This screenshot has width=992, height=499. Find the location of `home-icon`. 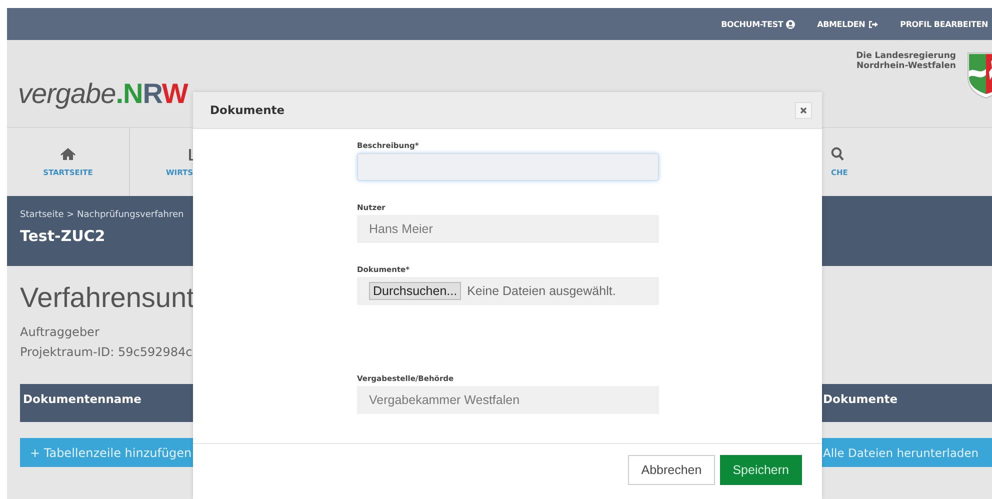

home-icon is located at coordinates (68, 154).